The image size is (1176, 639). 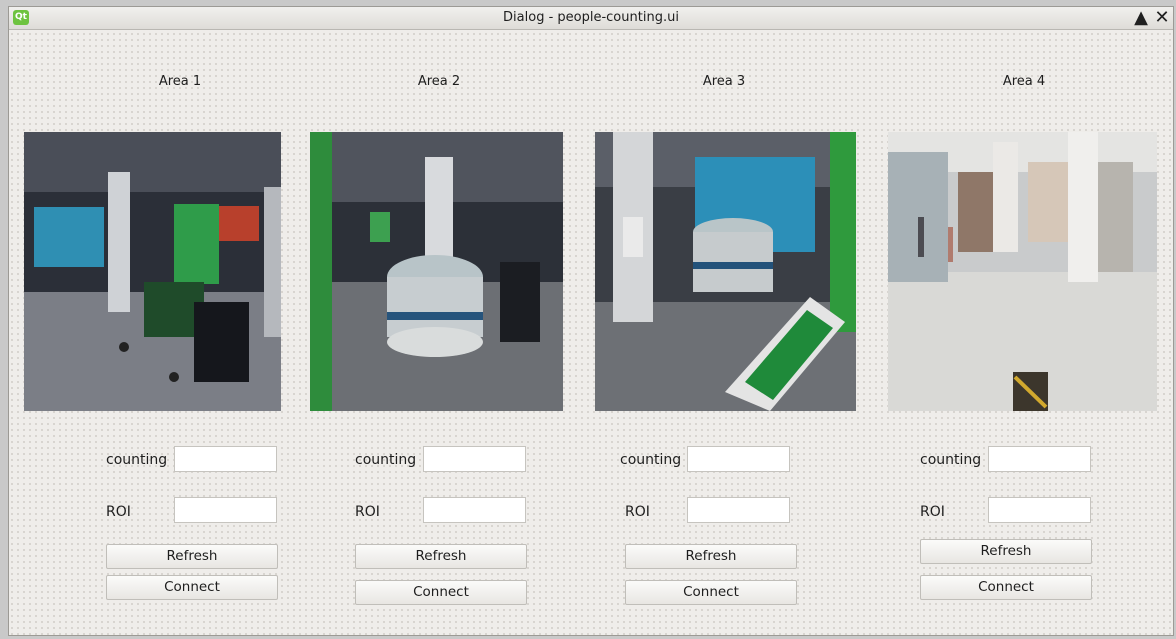 What do you see at coordinates (738, 510) in the screenshot?
I see `area-3-roi-field` at bounding box center [738, 510].